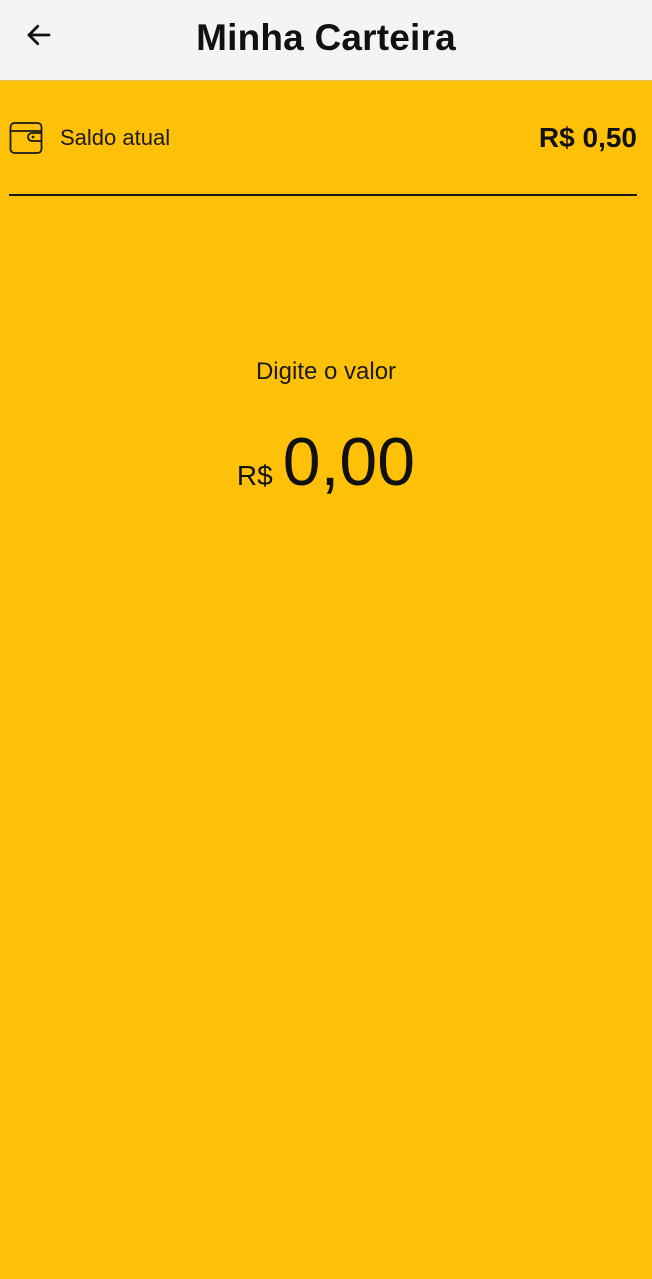  Describe the element at coordinates (326, 371) in the screenshot. I see `amount-prompt: Digite o valor` at that location.